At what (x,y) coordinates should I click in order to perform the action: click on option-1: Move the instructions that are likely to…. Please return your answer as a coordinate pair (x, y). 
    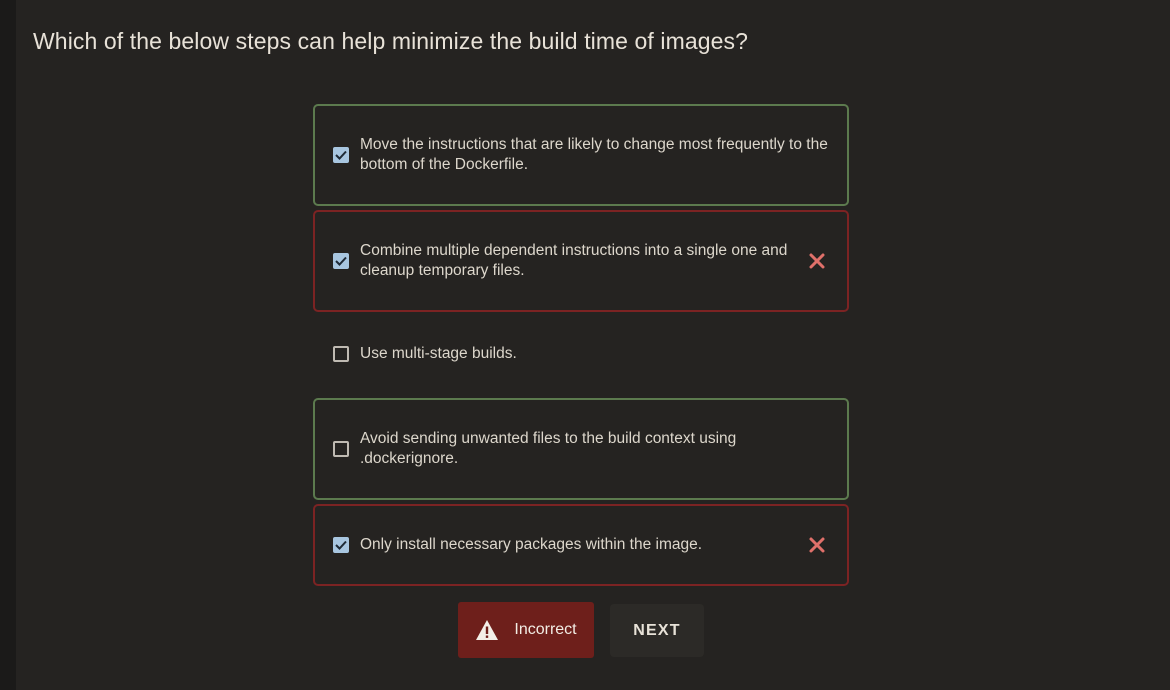
    Looking at the image, I should click on (581, 155).